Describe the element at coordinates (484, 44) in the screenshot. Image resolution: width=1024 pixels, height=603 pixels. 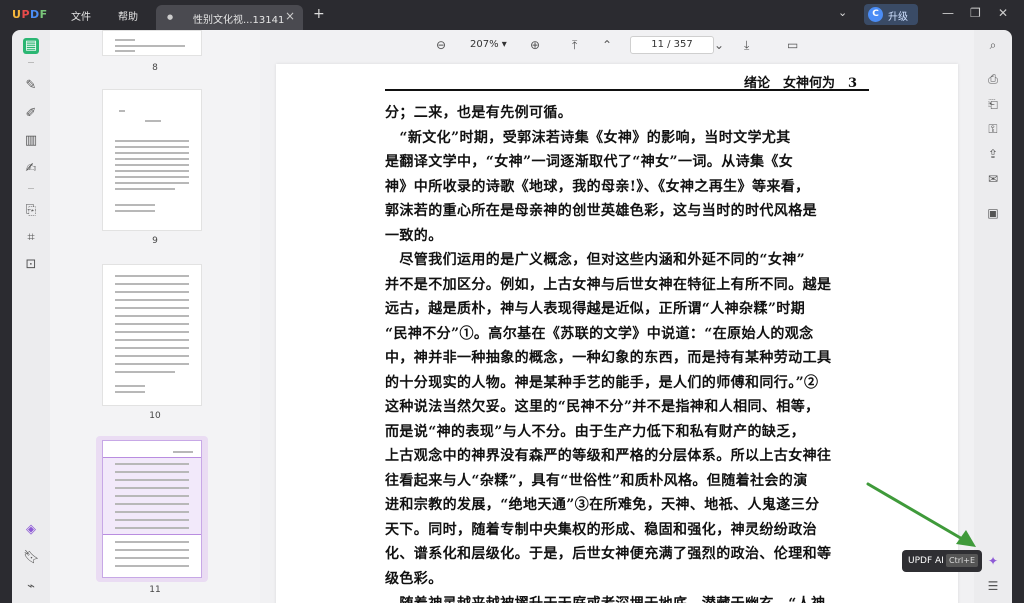
I see `zoom-value: 207%` at that location.